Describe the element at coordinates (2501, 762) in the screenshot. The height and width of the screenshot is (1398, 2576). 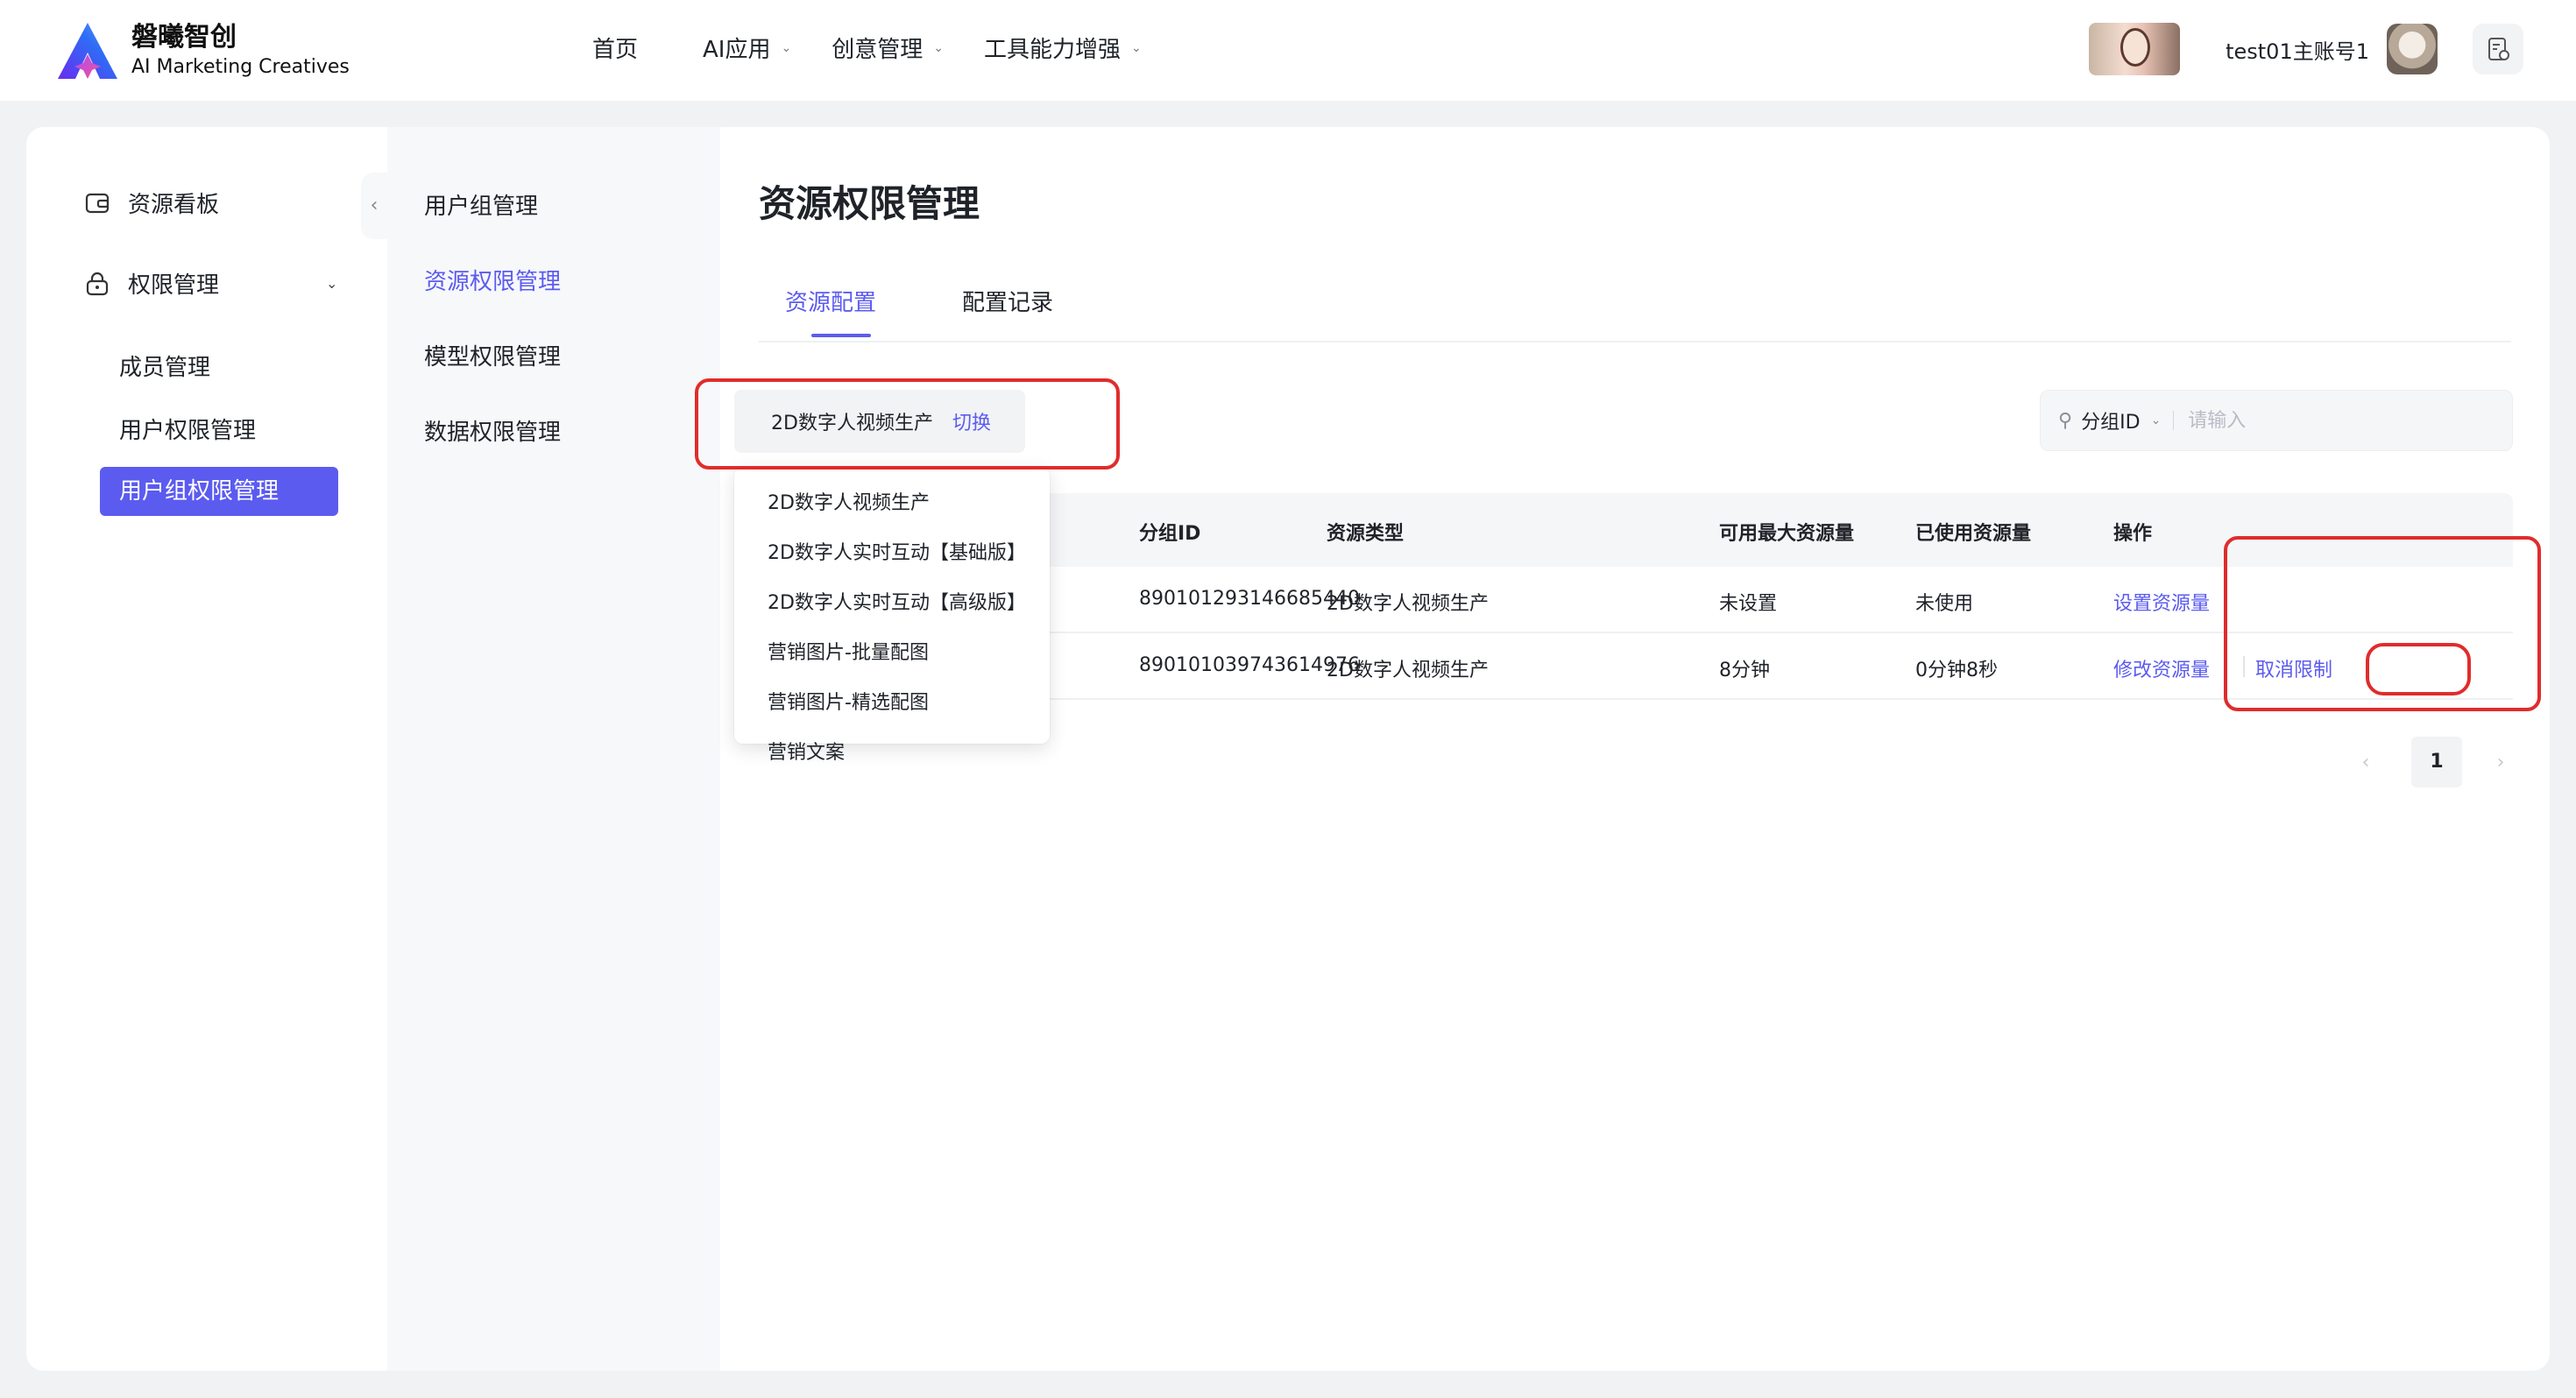
I see `chevron-right-icon: ›` at that location.